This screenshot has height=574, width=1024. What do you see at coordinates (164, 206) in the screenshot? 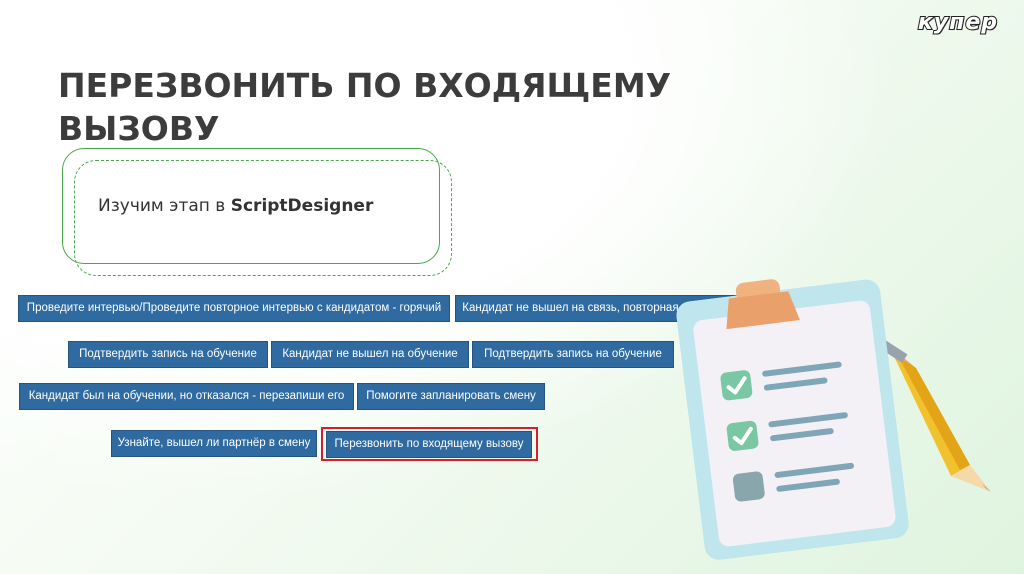
I see `subtitle-text: Изучим этап в` at bounding box center [164, 206].